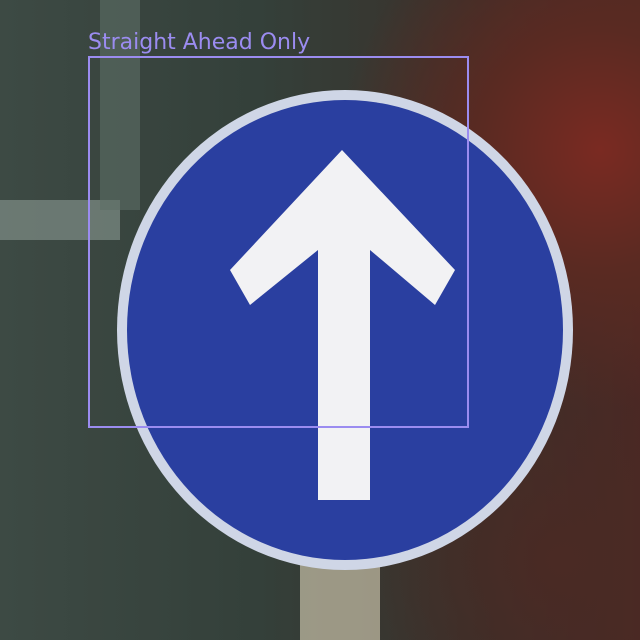  I want to click on sign-post, so click(340, 600).